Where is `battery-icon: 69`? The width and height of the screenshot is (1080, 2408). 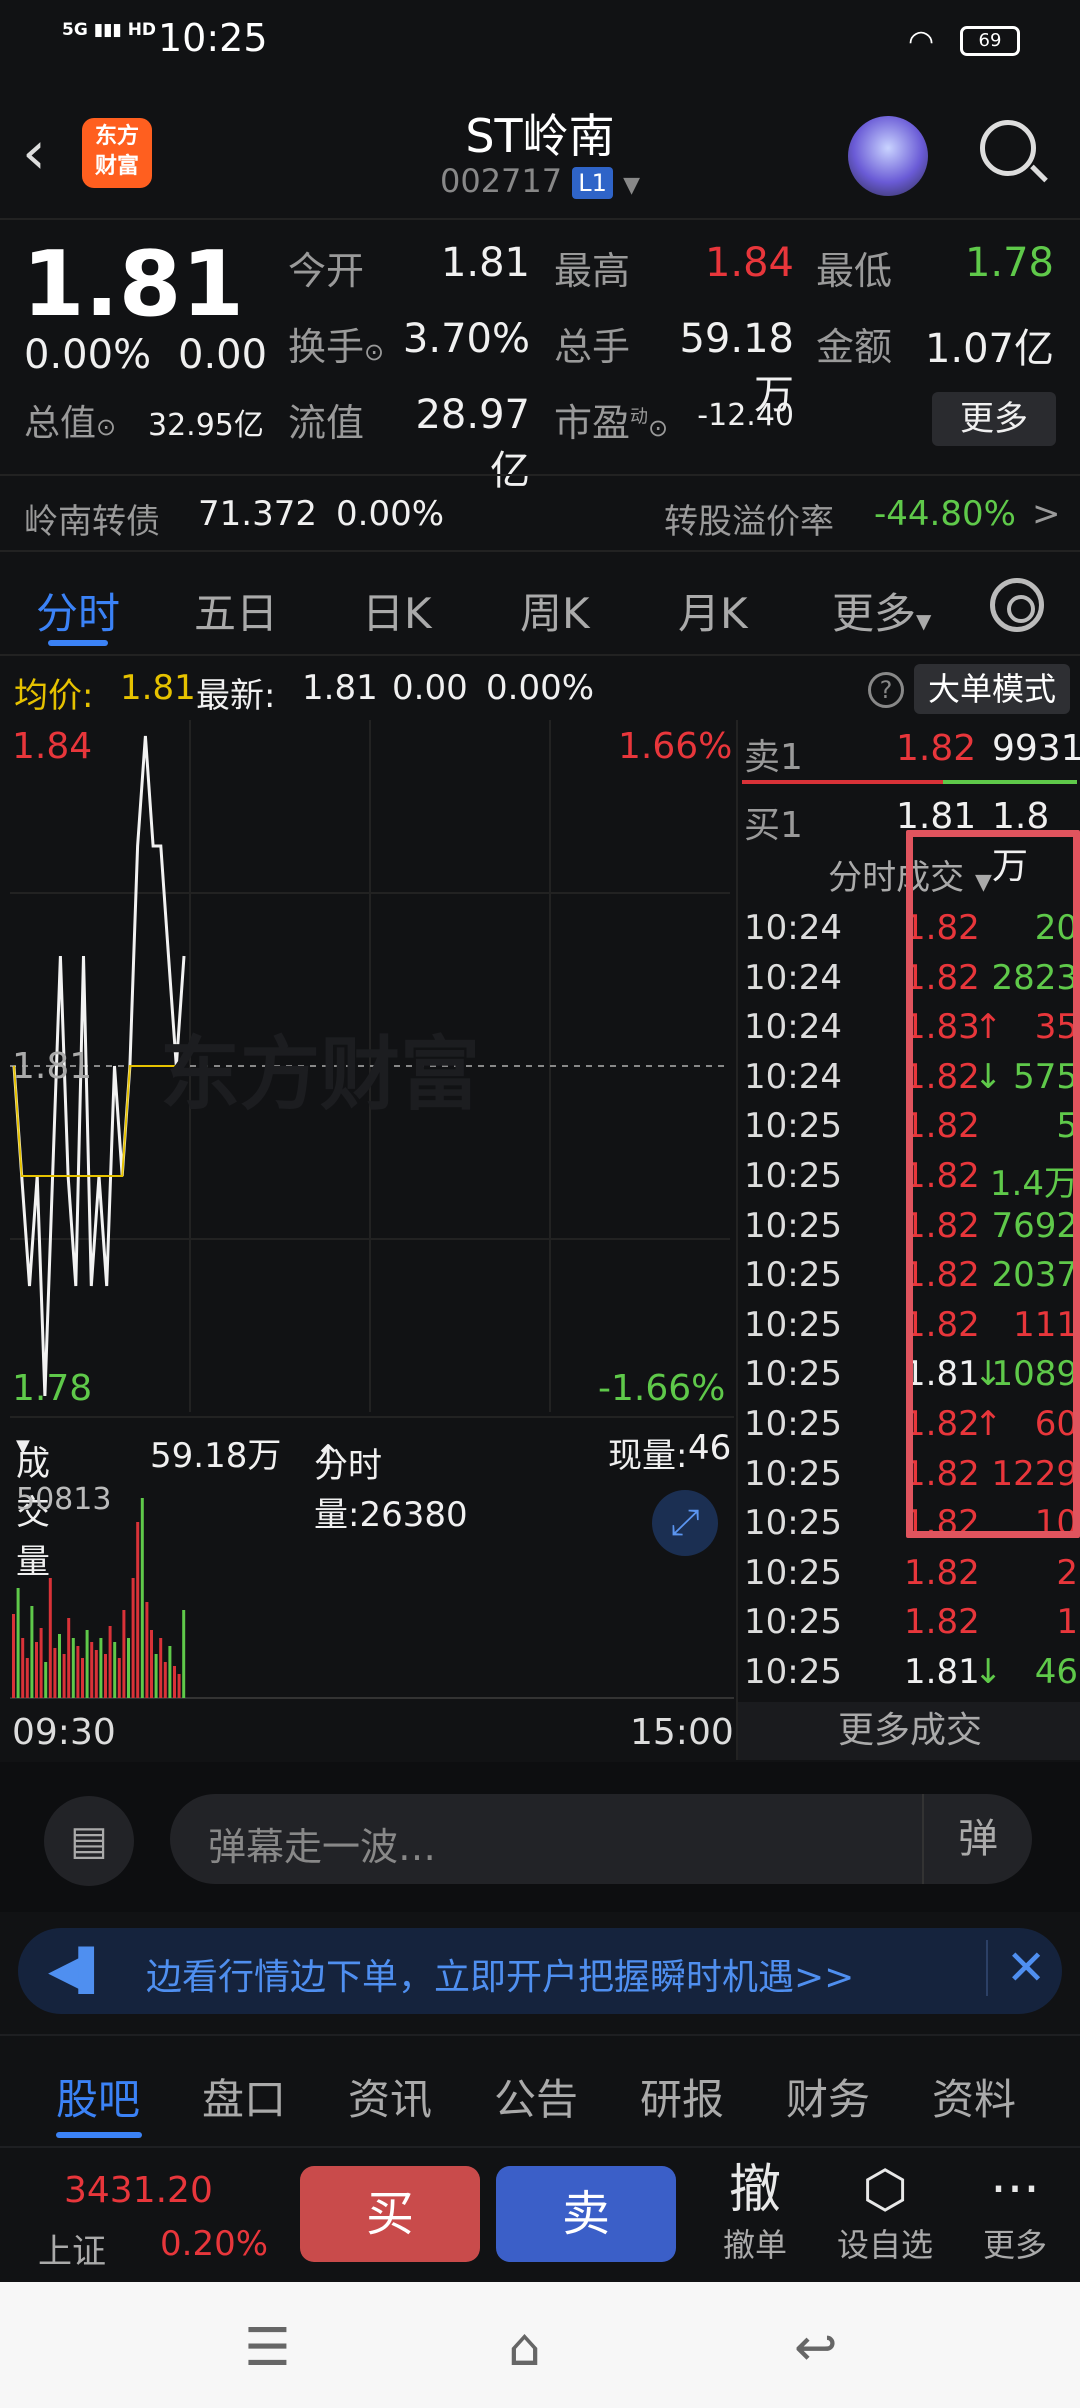
battery-icon: 69 is located at coordinates (990, 41).